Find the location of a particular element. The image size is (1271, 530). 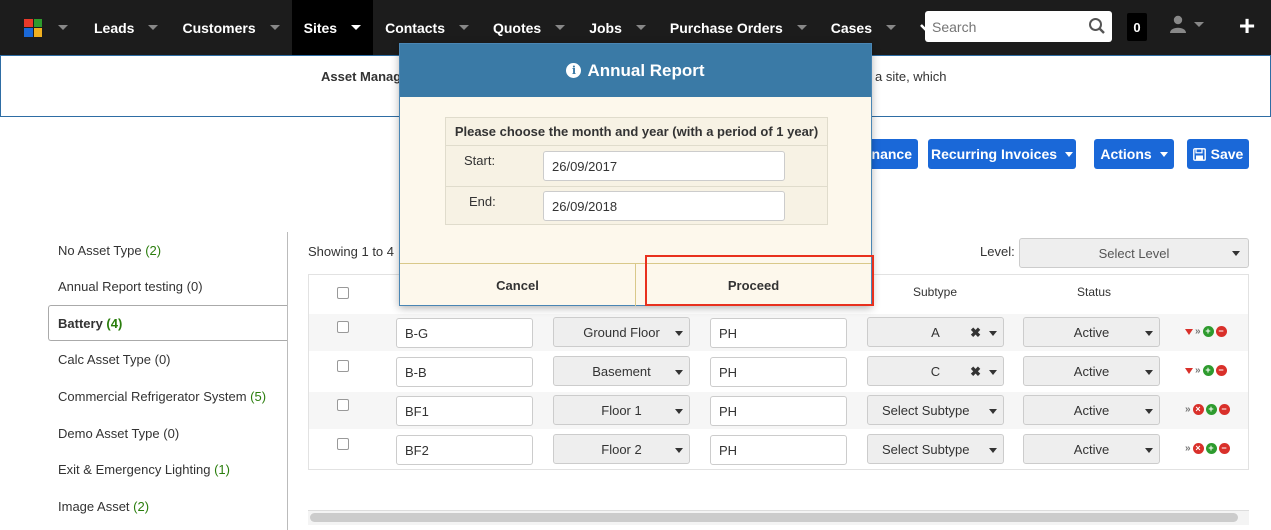

subtype-select: C ✖ is located at coordinates (935, 371).